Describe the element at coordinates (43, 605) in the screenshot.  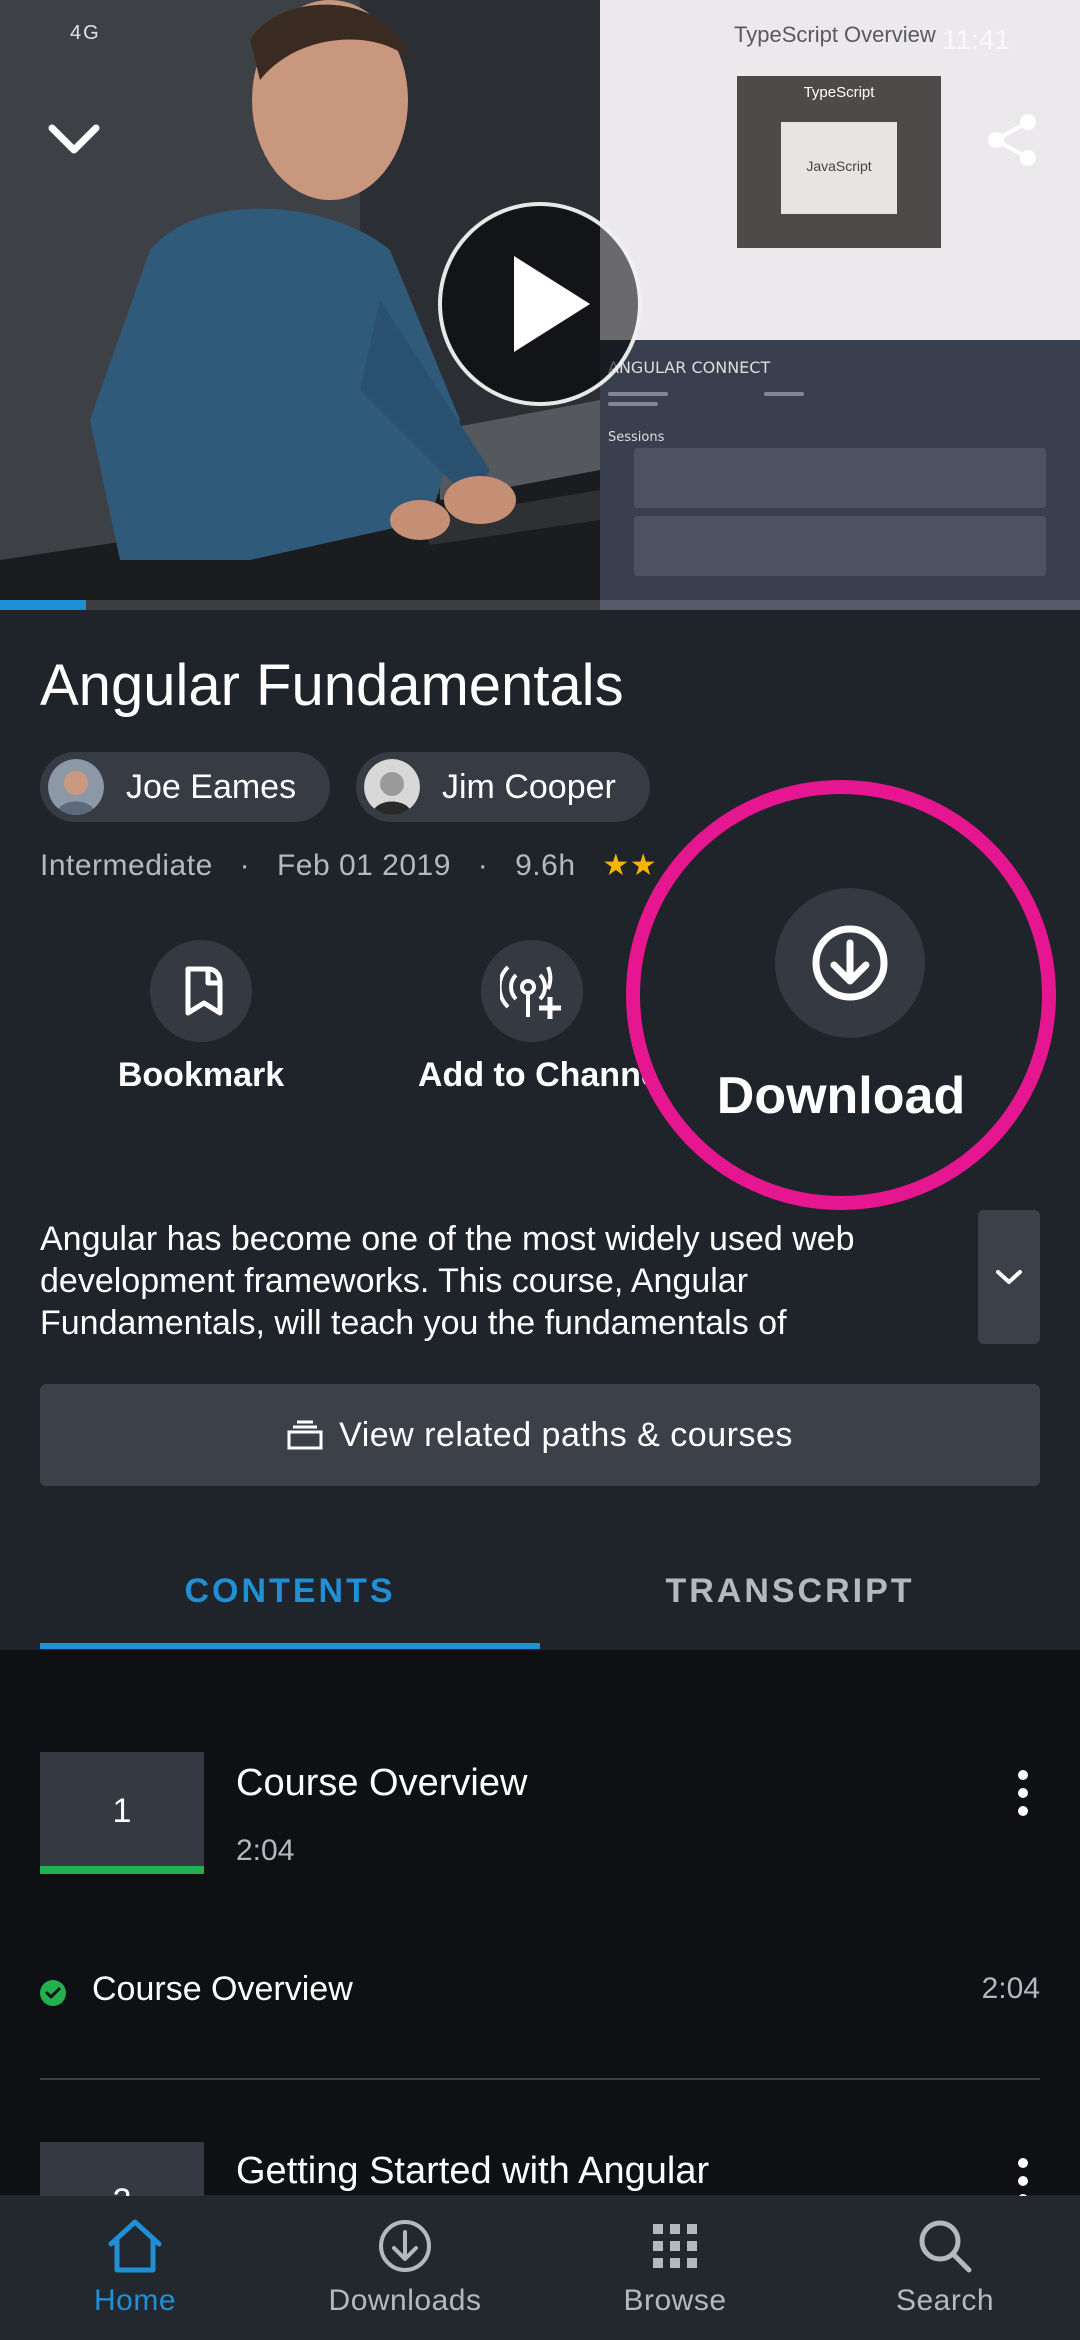
I see `video-progress-fill` at that location.